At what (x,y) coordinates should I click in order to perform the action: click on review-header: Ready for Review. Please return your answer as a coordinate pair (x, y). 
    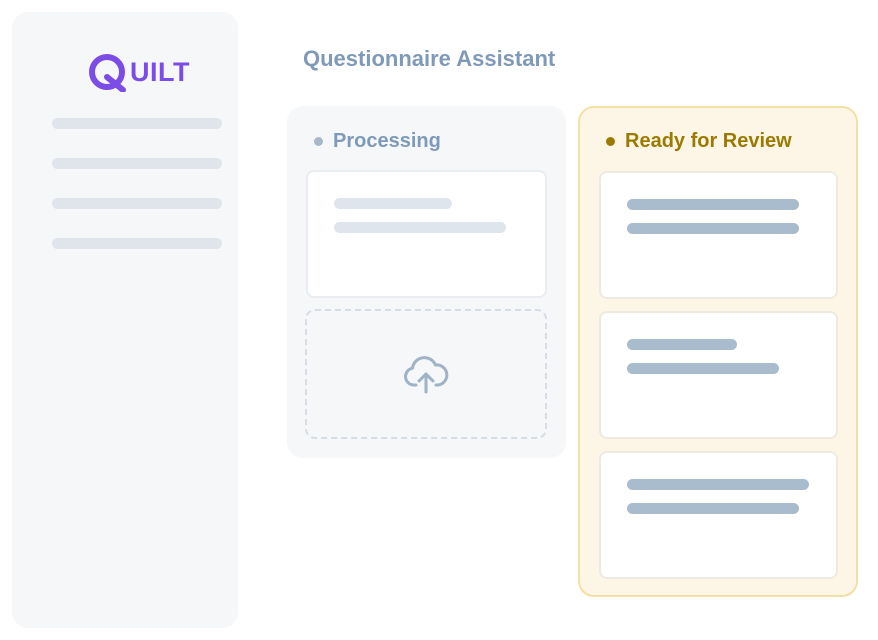
    Looking at the image, I should click on (699, 141).